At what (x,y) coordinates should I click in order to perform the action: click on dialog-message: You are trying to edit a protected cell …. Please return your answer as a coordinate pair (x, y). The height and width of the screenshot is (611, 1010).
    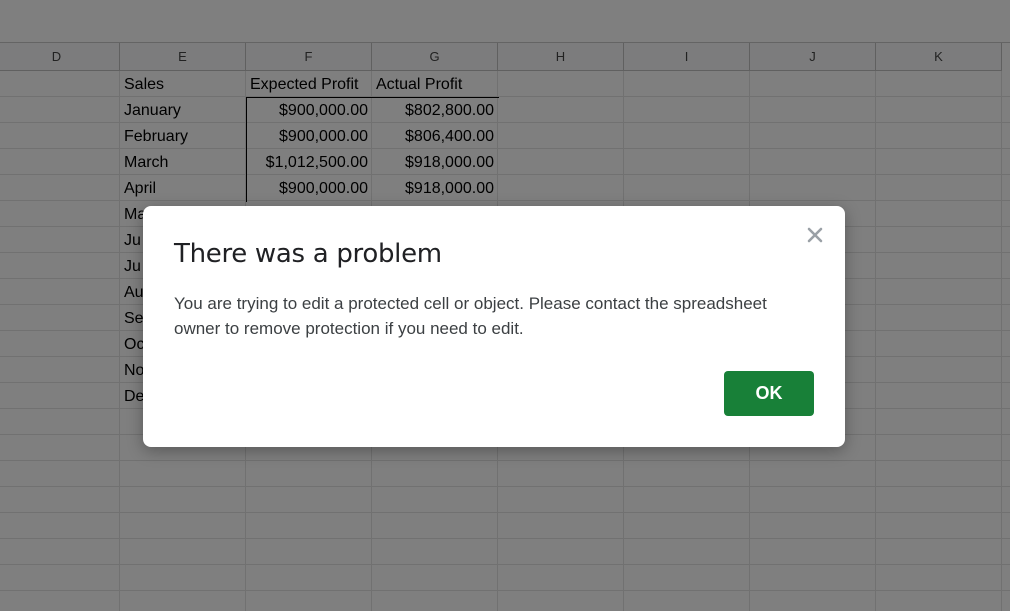
    Looking at the image, I should click on (470, 316).